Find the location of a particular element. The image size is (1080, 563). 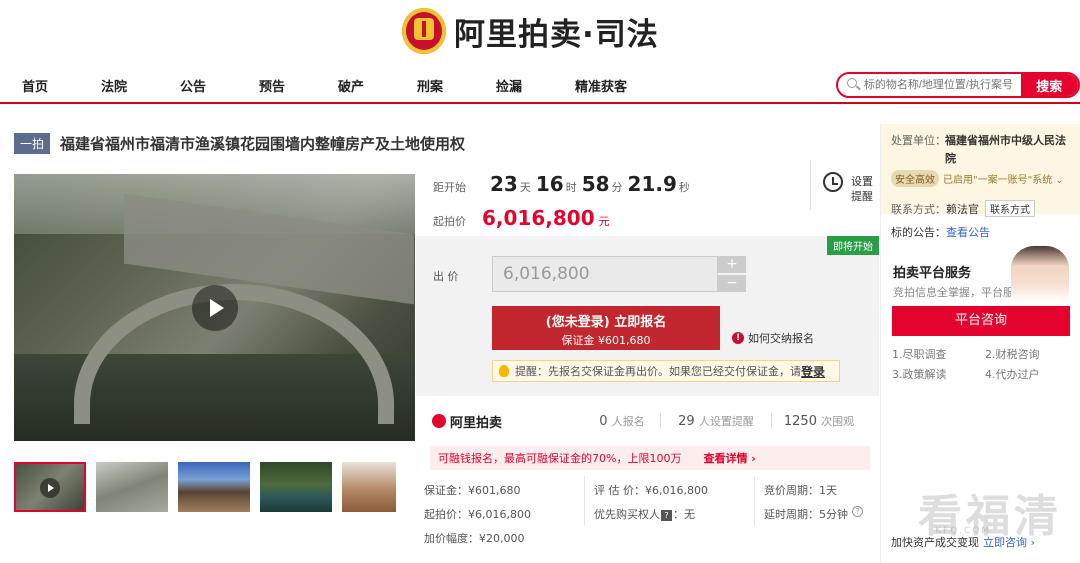

alarm-clock-icon is located at coordinates (833, 182).